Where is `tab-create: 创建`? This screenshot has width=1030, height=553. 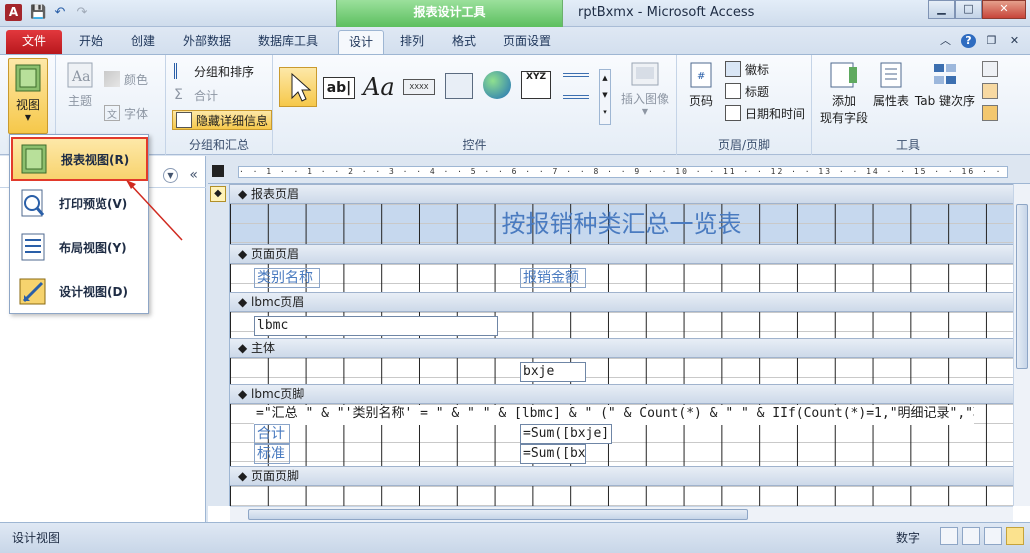 tab-create: 创建 is located at coordinates (143, 42).